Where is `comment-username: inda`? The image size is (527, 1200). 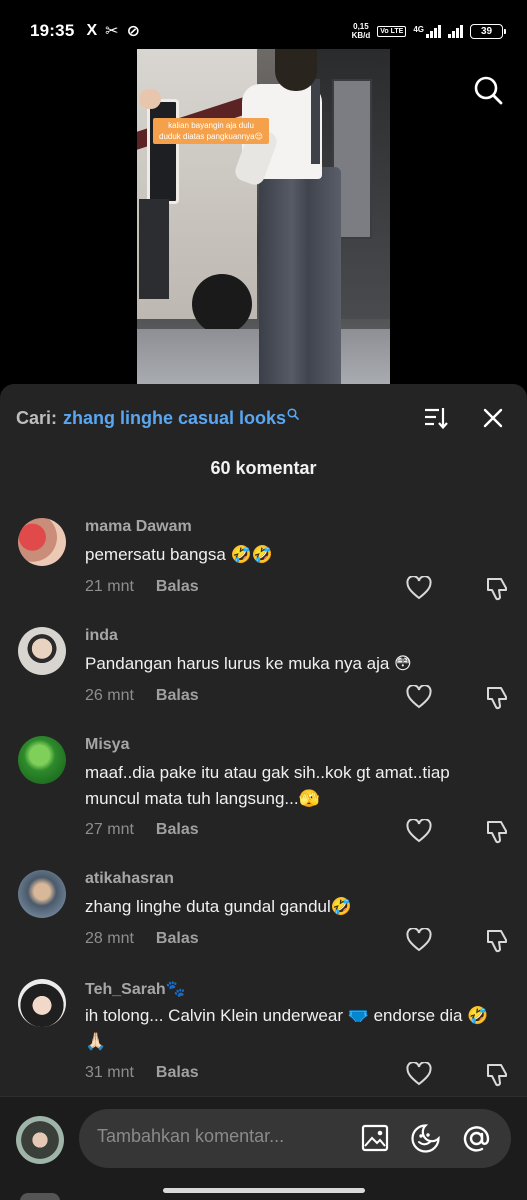 comment-username: inda is located at coordinates (101, 636).